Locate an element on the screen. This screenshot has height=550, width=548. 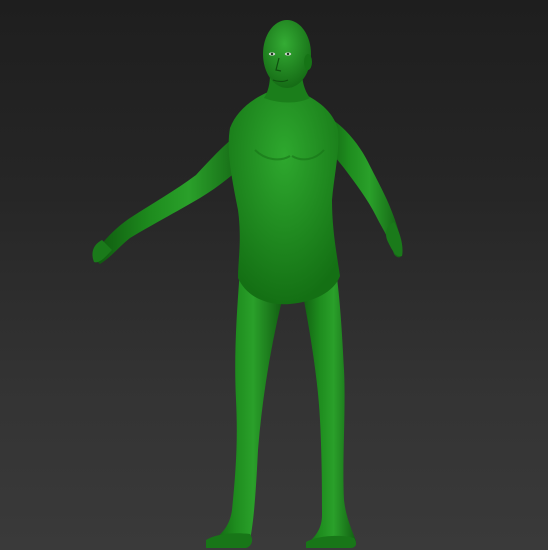
torso is located at coordinates (284, 198).